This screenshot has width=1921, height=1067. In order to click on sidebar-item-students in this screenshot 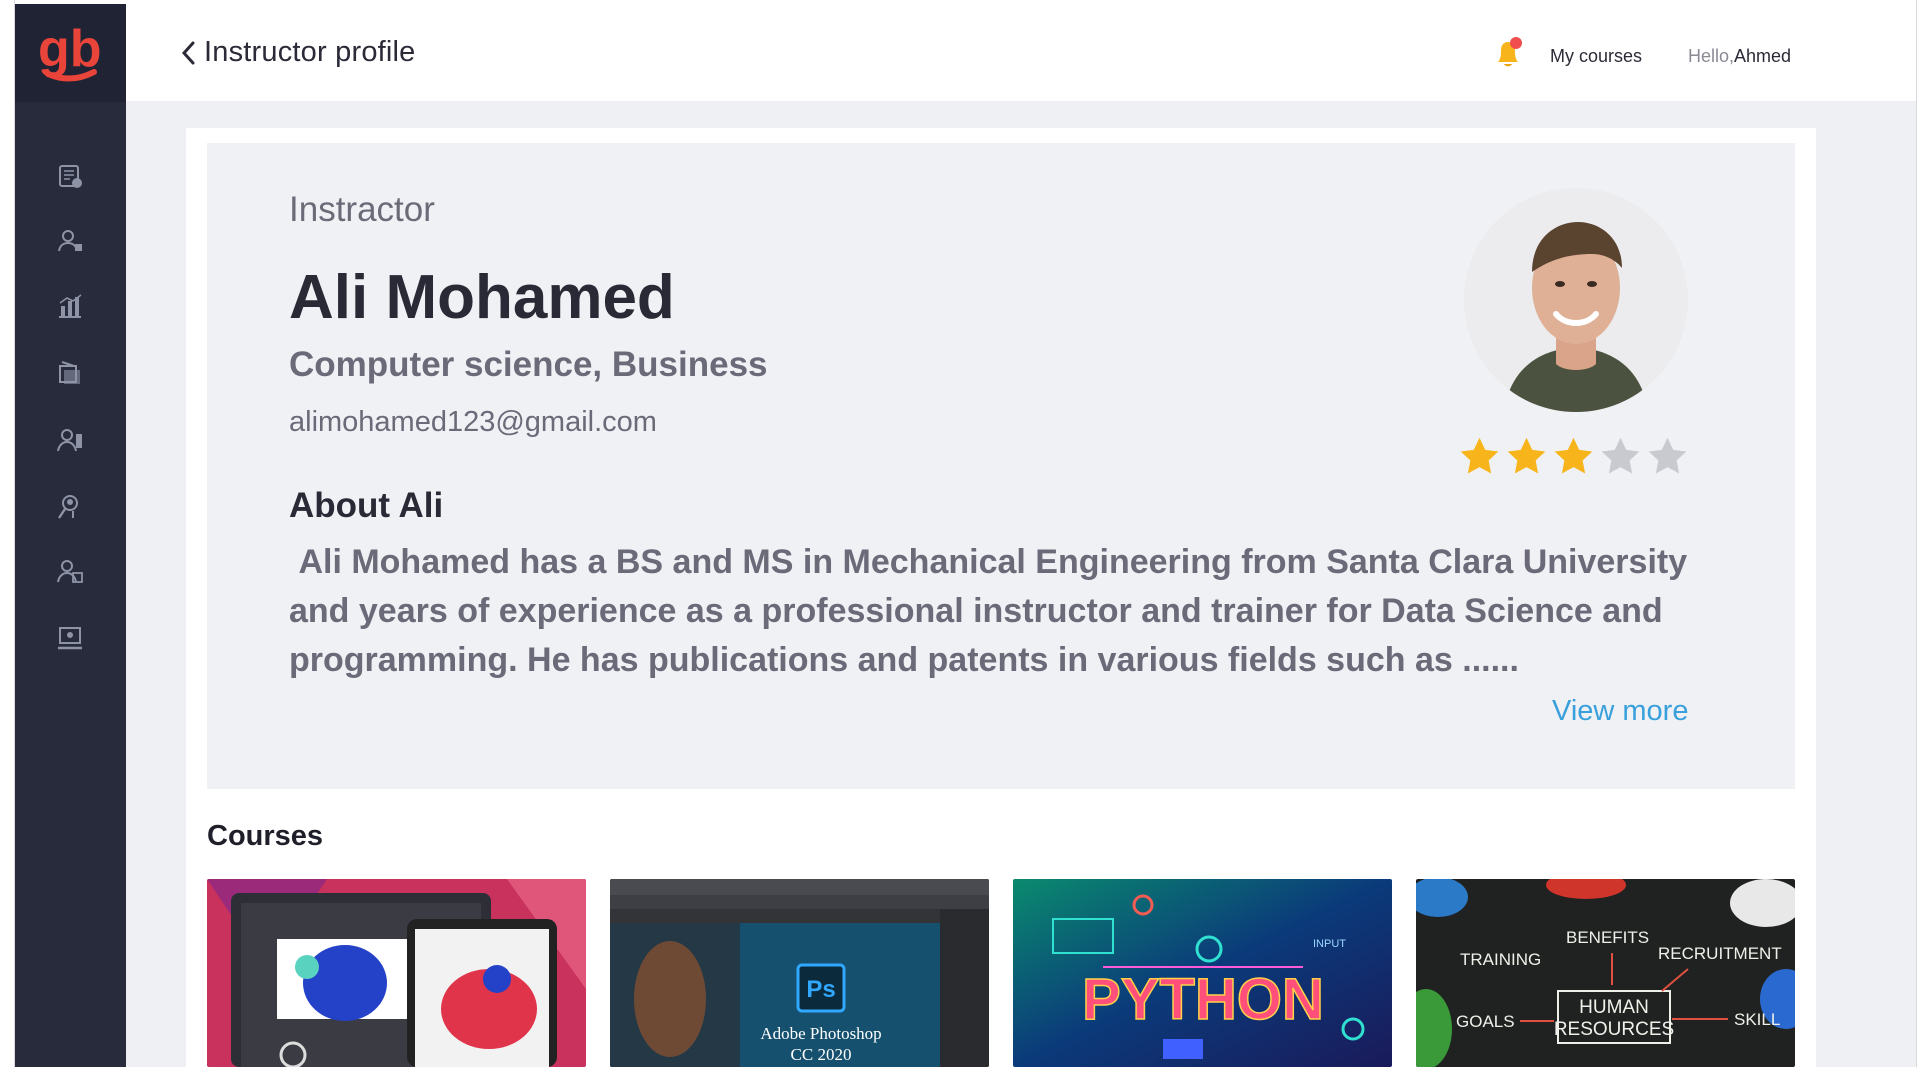, I will do `click(70, 440)`.